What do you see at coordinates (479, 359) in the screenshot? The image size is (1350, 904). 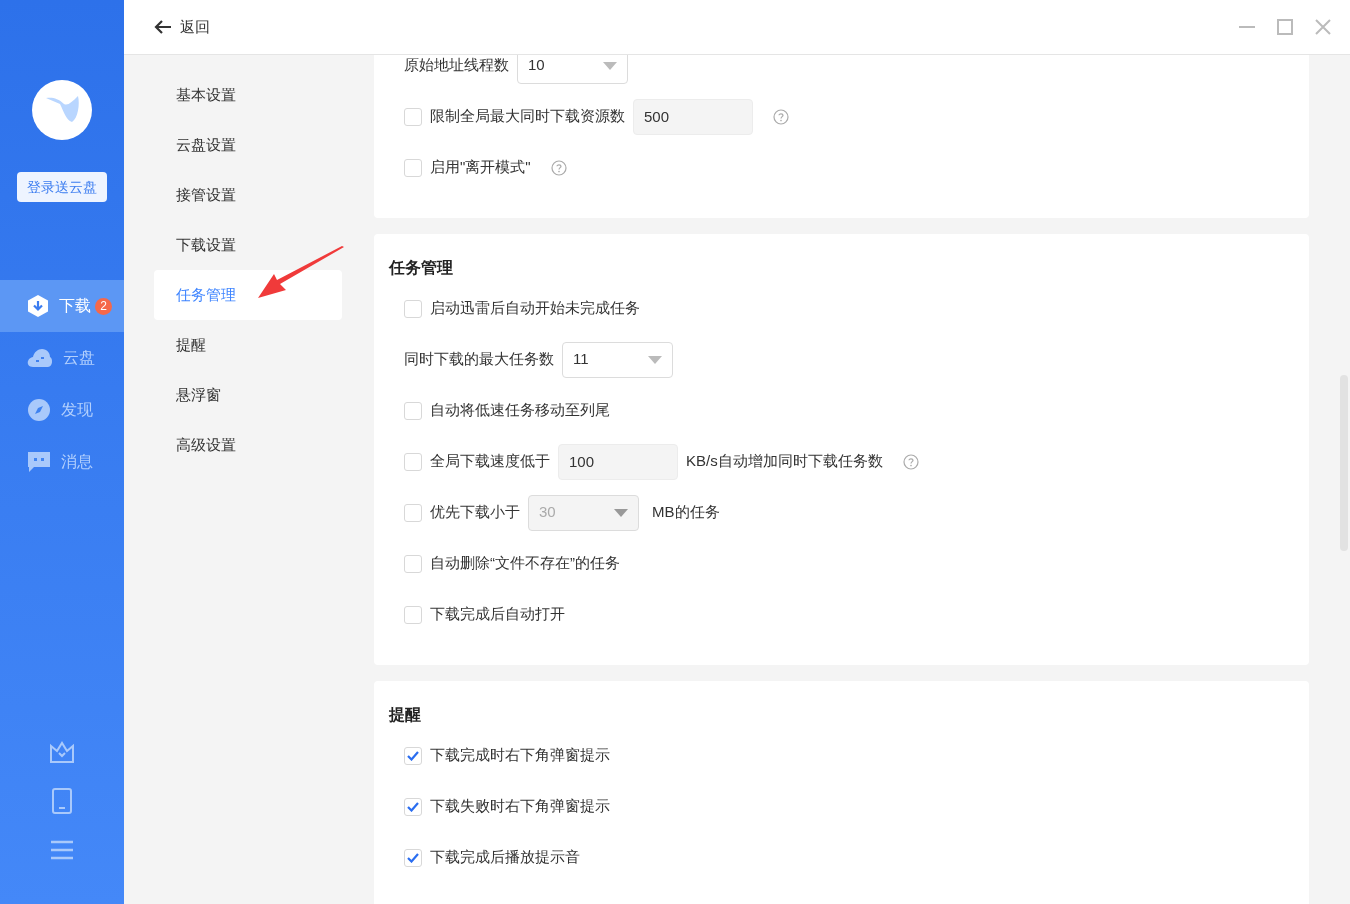 I see `setting-label: 同时下载的最大任务数` at bounding box center [479, 359].